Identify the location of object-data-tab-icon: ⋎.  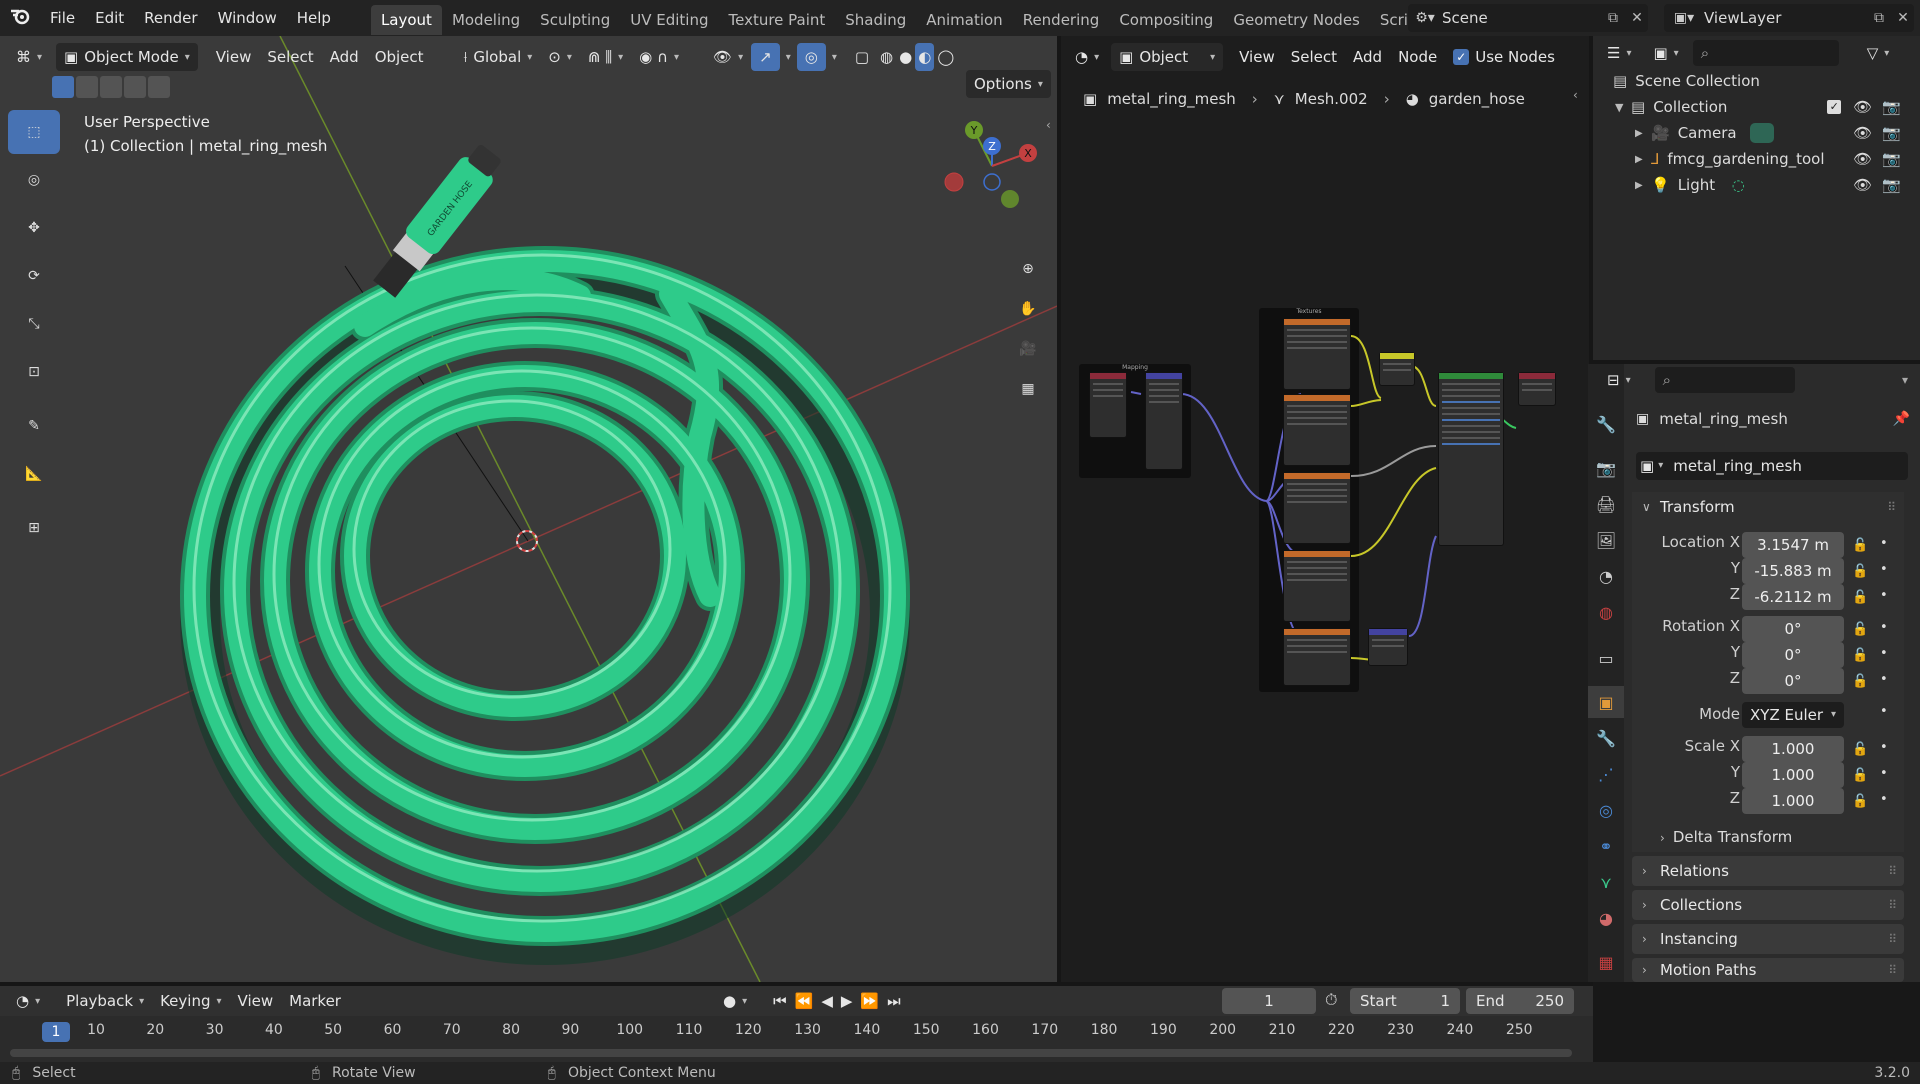
(1606, 882).